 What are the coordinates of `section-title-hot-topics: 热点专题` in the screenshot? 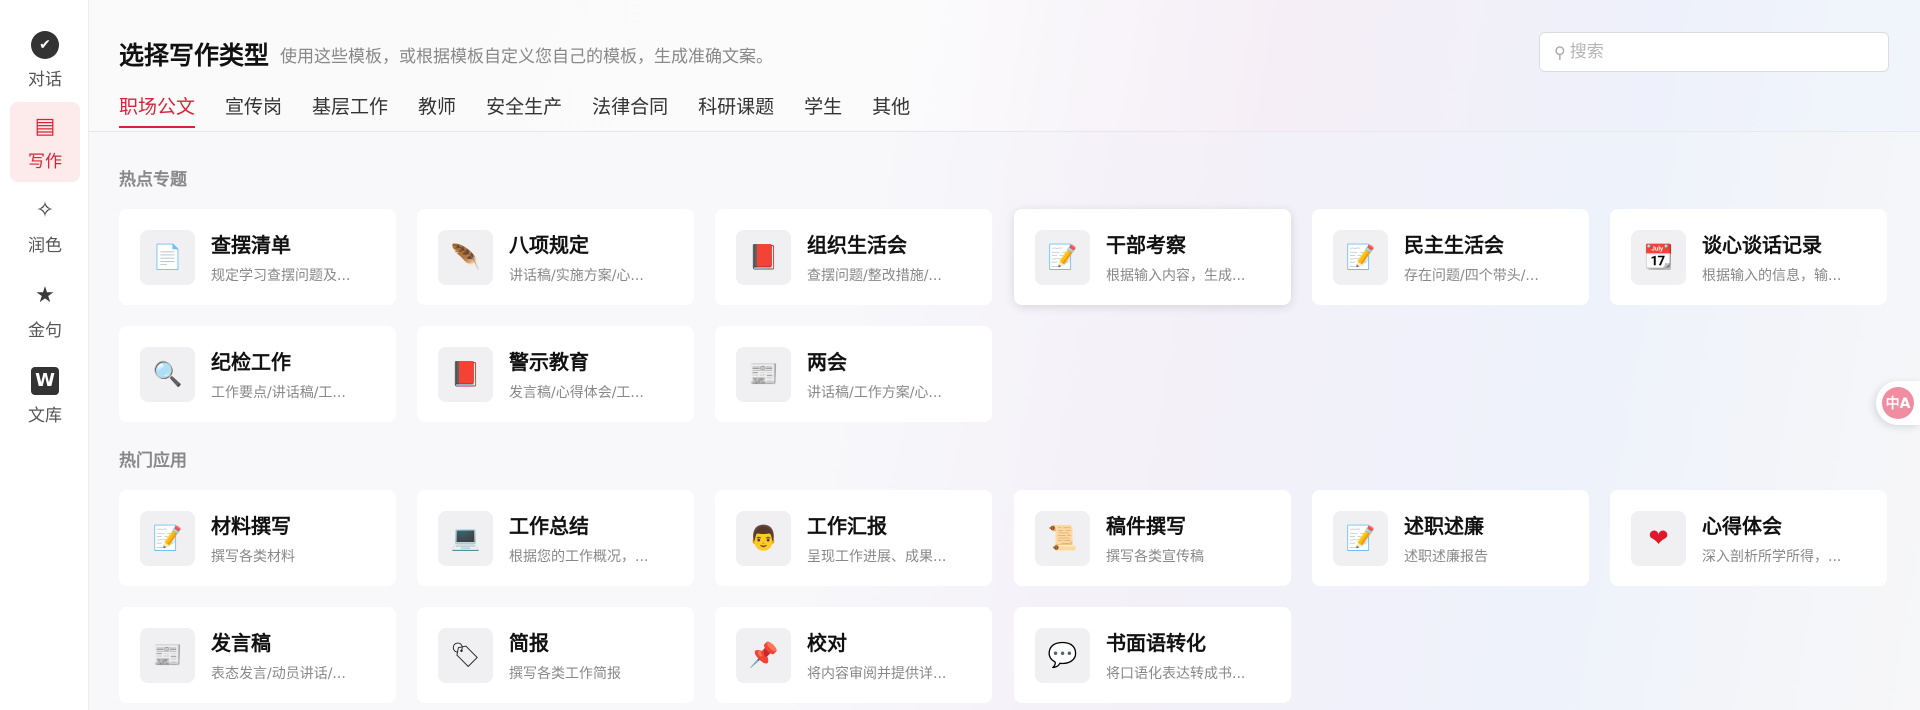 It's located at (153, 180).